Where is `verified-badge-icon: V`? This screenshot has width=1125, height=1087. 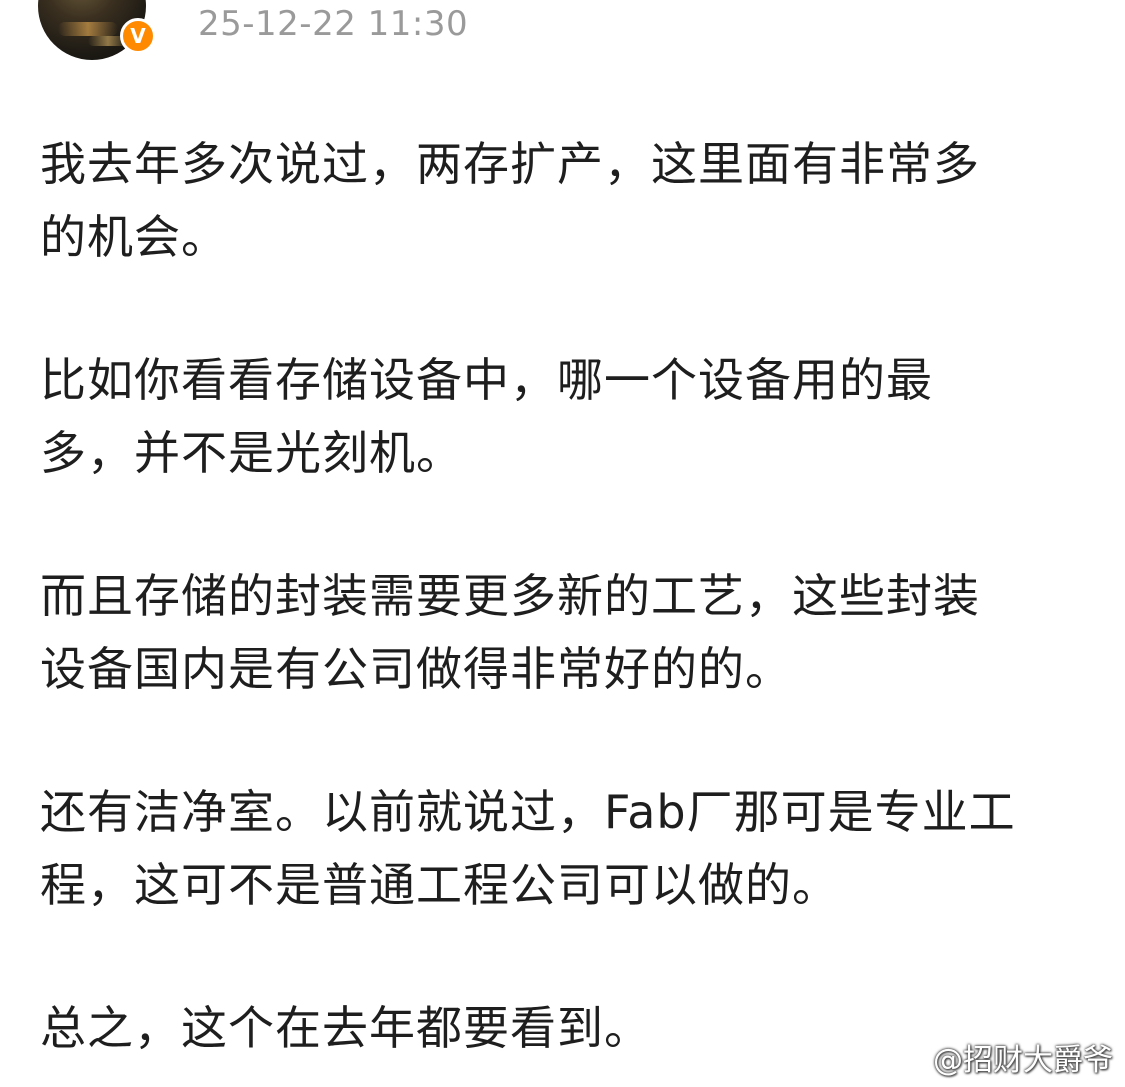 verified-badge-icon: V is located at coordinates (138, 36).